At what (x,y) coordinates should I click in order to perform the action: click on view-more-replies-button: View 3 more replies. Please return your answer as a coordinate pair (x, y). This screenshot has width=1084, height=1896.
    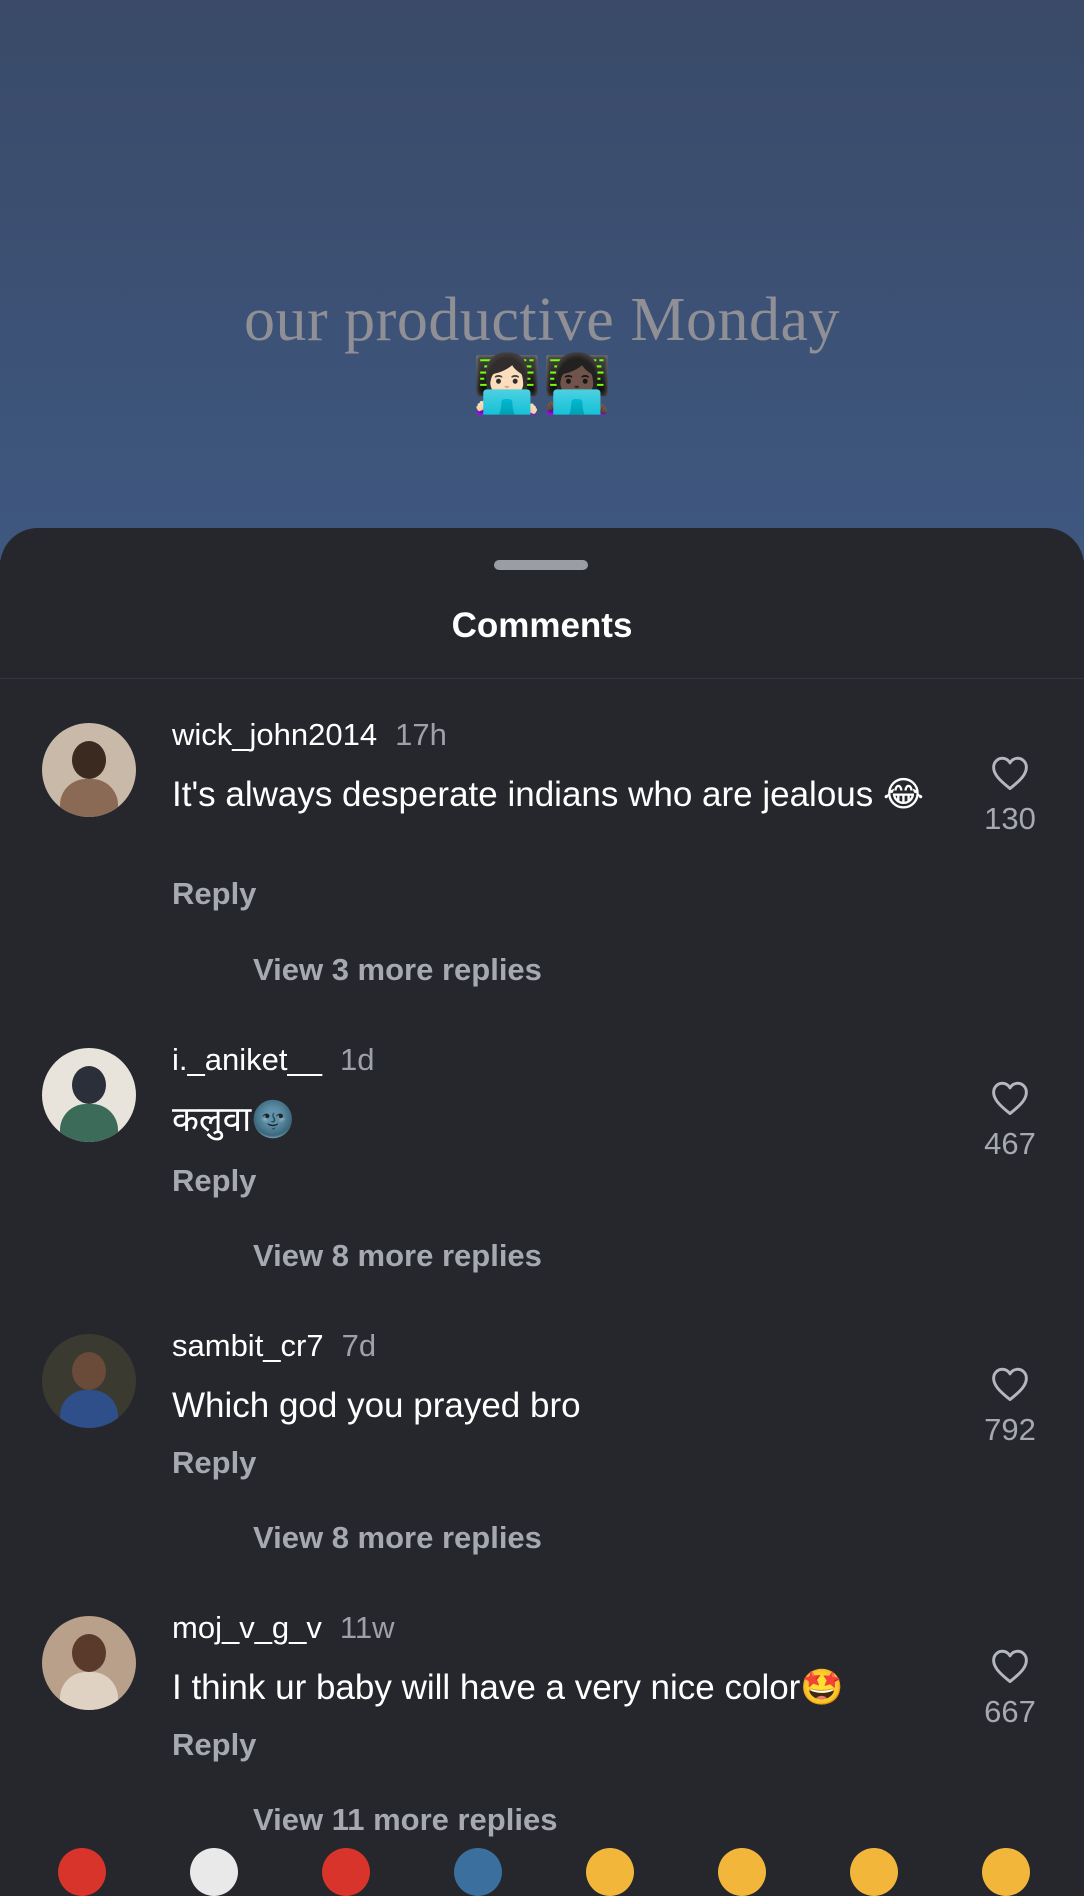
    Looking at the image, I should click on (397, 970).